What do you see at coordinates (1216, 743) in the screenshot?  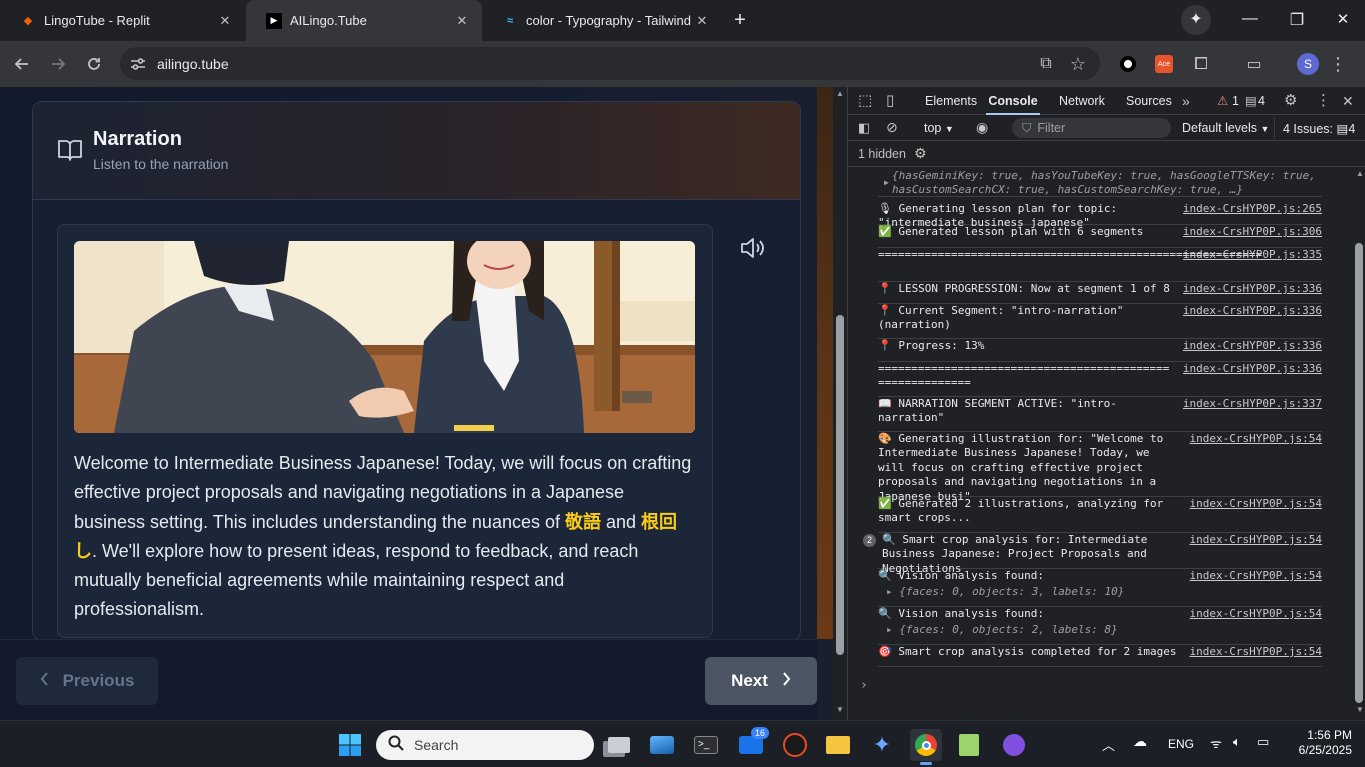 I see `wifi-icon: ᯤ` at bounding box center [1216, 743].